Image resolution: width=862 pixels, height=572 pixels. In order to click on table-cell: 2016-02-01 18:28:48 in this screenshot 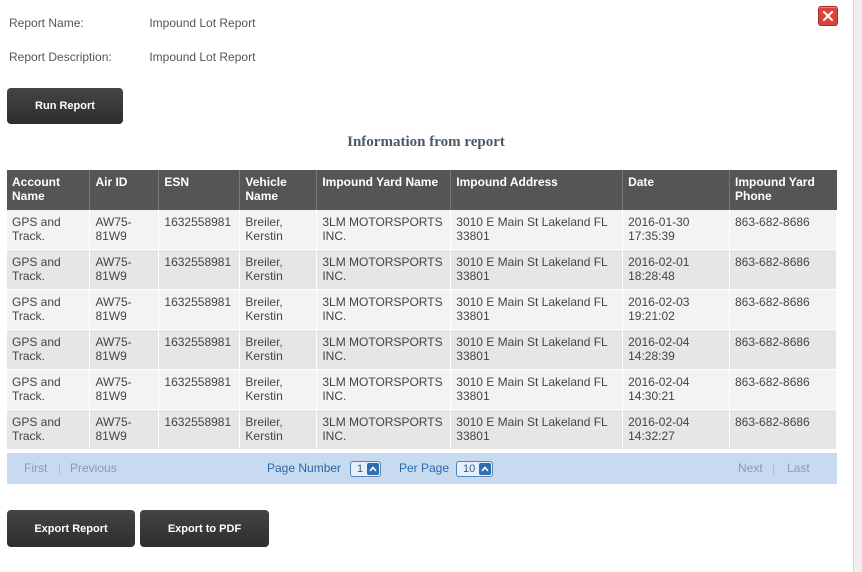, I will do `click(676, 269)`.